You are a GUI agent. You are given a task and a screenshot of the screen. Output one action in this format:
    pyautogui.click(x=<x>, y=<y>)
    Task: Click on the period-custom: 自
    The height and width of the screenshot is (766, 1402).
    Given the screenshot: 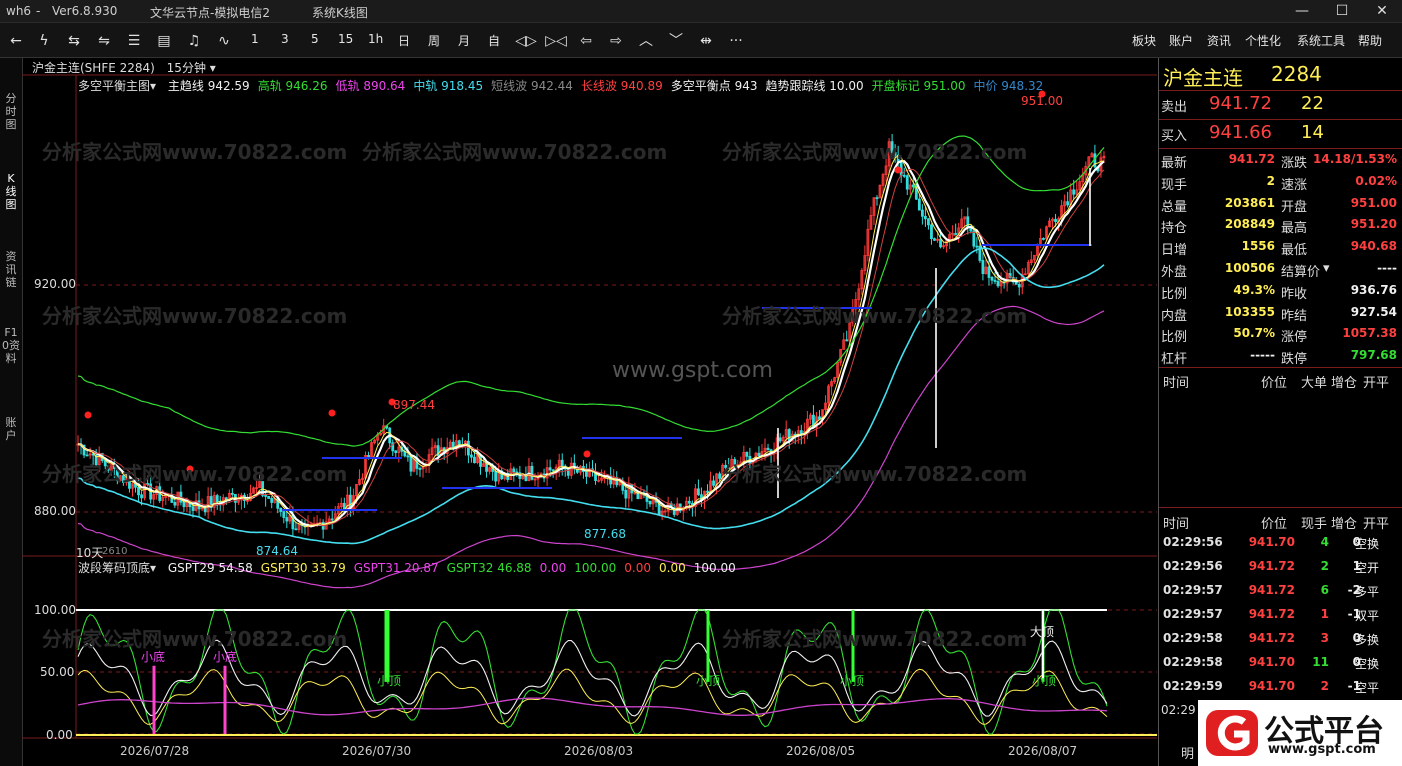 What is the action you would take?
    pyautogui.click(x=494, y=40)
    